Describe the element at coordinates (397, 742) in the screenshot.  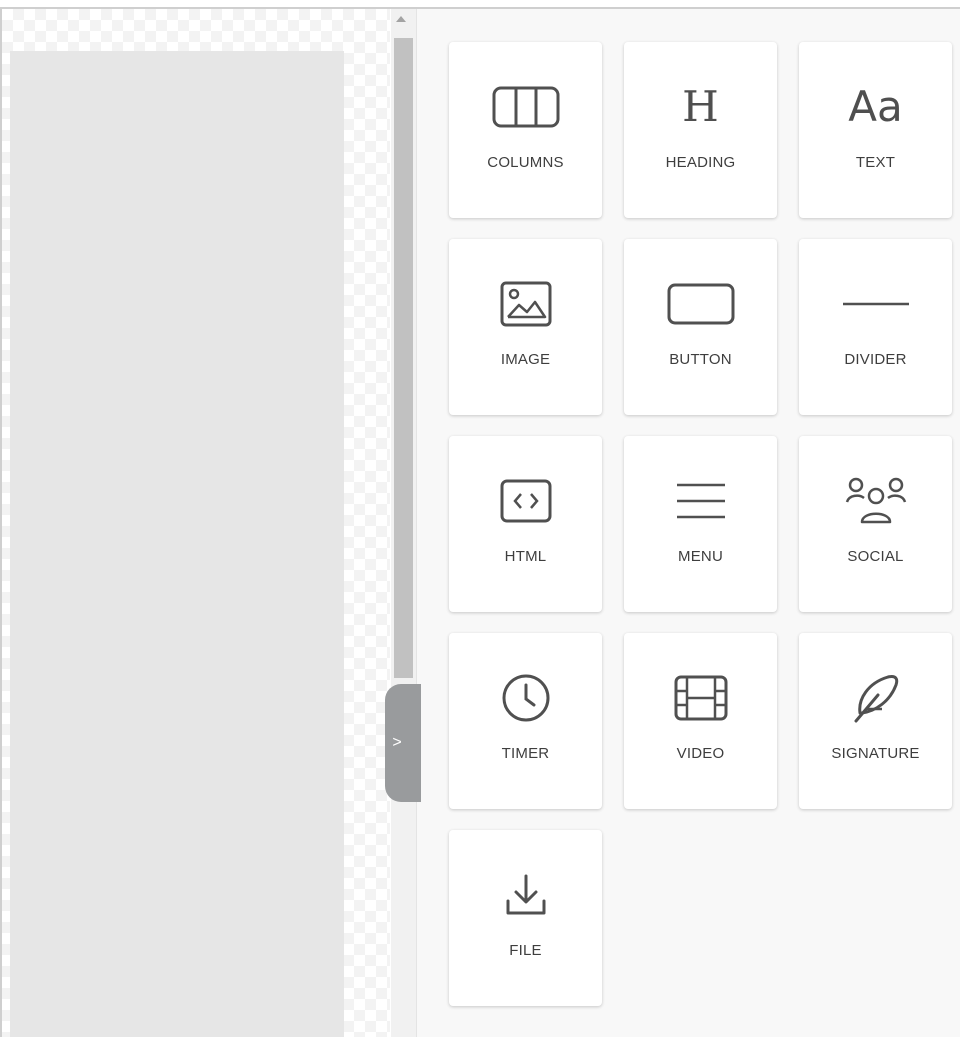
I see `chevron-right-icon: >` at that location.